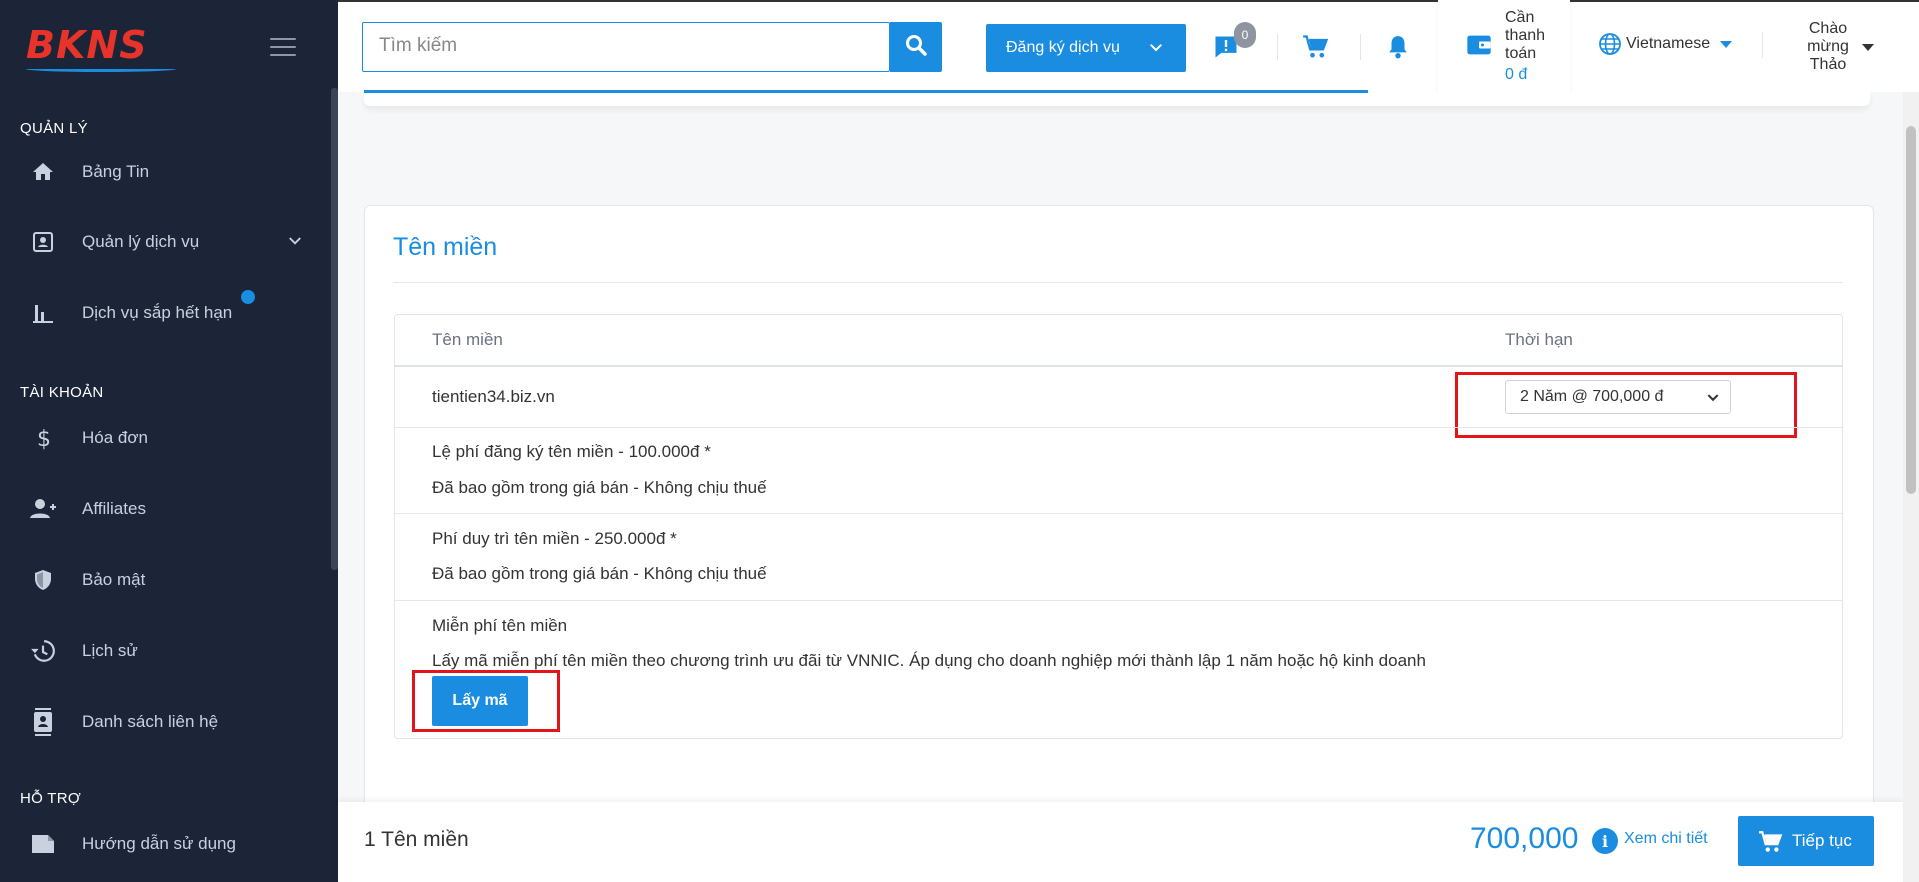 This screenshot has width=1919, height=882. Describe the element at coordinates (43, 172) in the screenshot. I see `home-icon` at that location.